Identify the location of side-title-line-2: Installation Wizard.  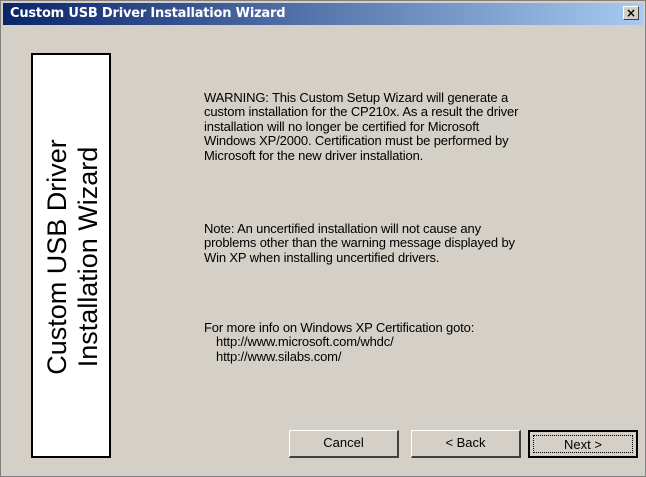
(88, 257).